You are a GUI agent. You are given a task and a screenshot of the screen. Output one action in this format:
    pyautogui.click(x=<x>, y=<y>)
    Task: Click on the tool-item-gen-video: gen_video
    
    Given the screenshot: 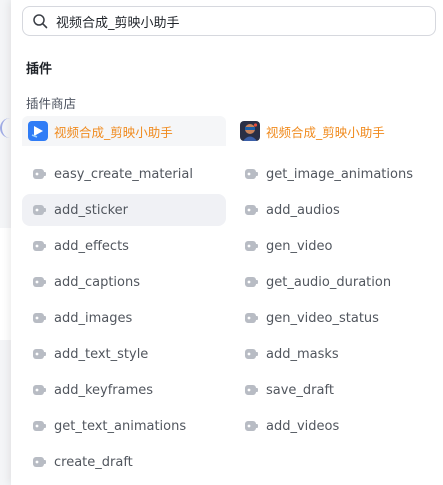 What is the action you would take?
    pyautogui.click(x=336, y=246)
    